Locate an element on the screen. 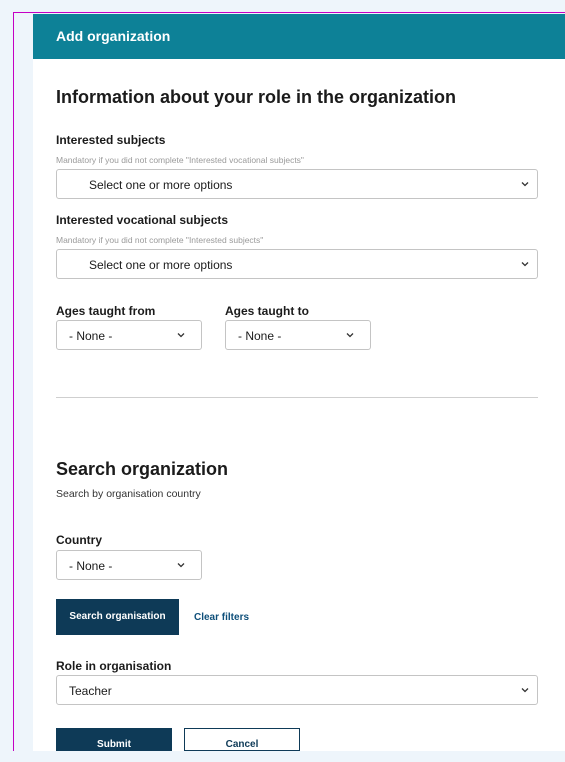 The image size is (565, 762). clear-filters-link: Clear filters is located at coordinates (221, 617).